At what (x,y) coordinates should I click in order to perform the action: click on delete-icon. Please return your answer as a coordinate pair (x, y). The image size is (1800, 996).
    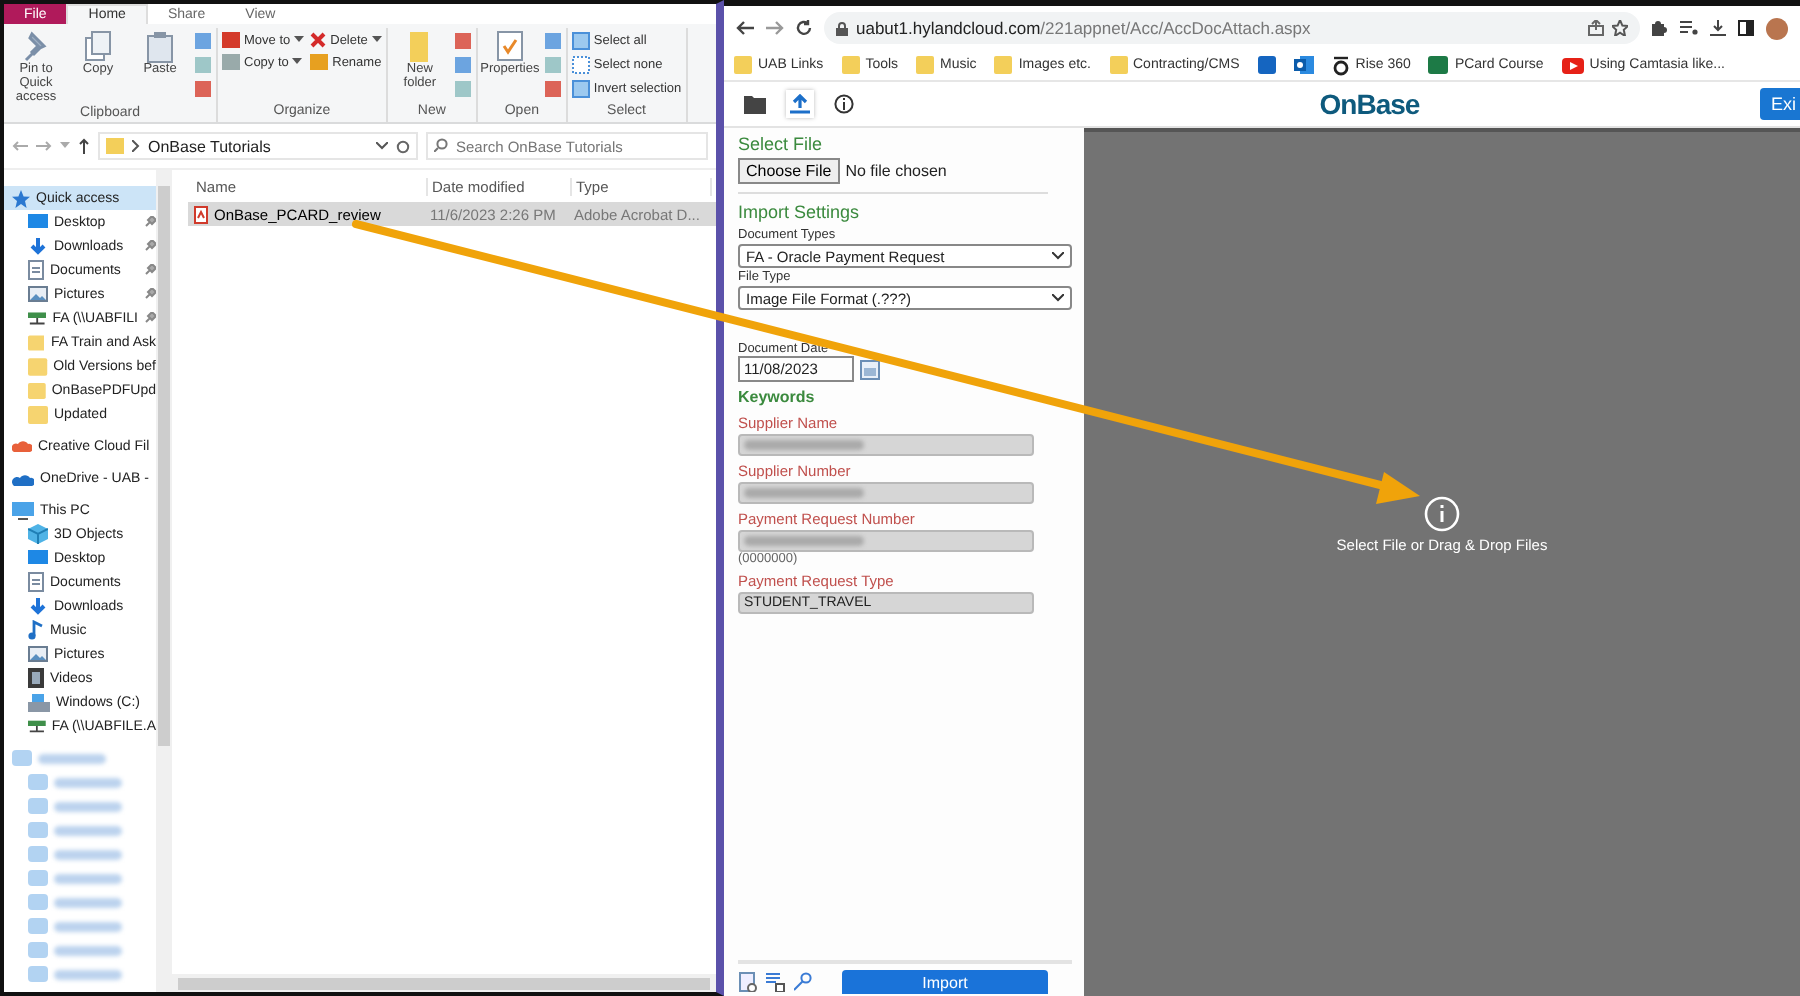
    Looking at the image, I should click on (318, 40).